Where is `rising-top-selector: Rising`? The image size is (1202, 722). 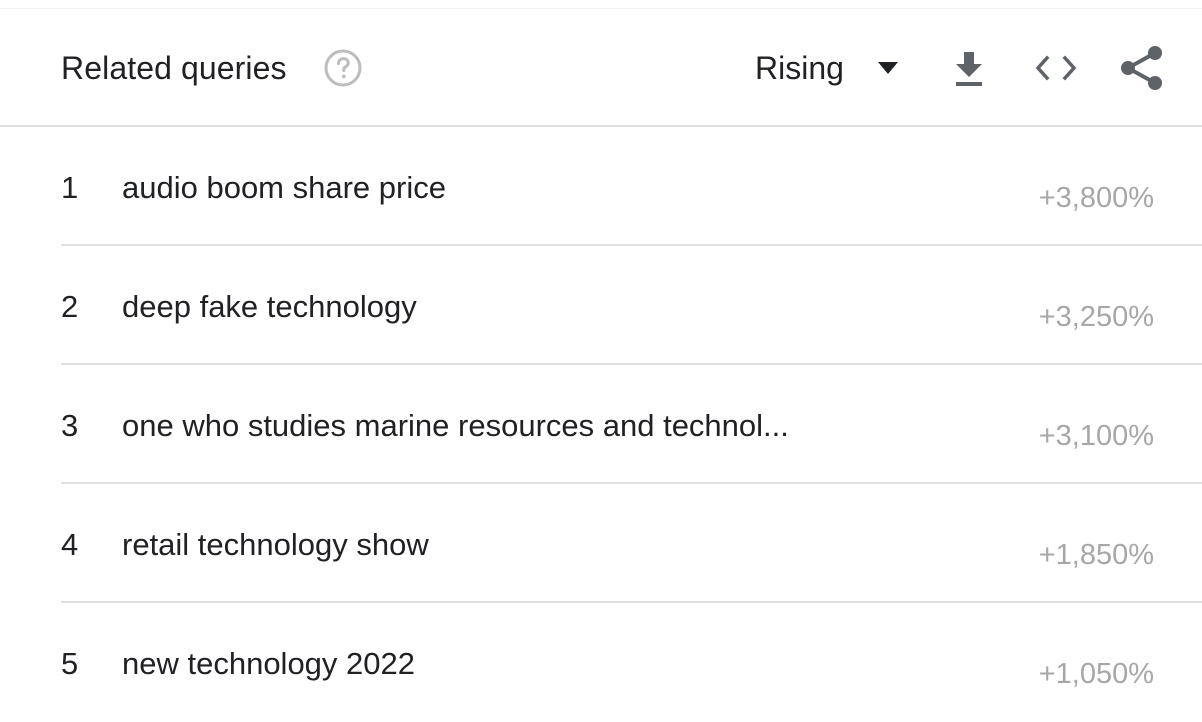 rising-top-selector: Rising is located at coordinates (827, 68).